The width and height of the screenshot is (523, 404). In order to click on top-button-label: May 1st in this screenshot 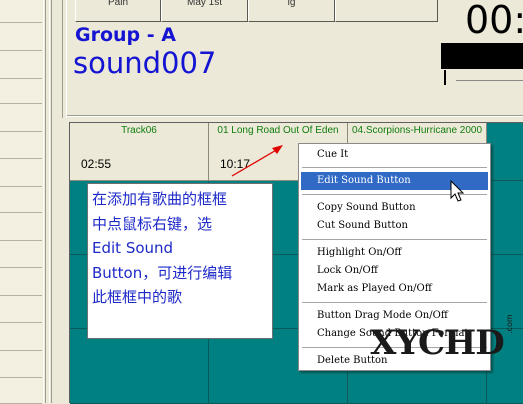, I will do `click(204, 4)`.